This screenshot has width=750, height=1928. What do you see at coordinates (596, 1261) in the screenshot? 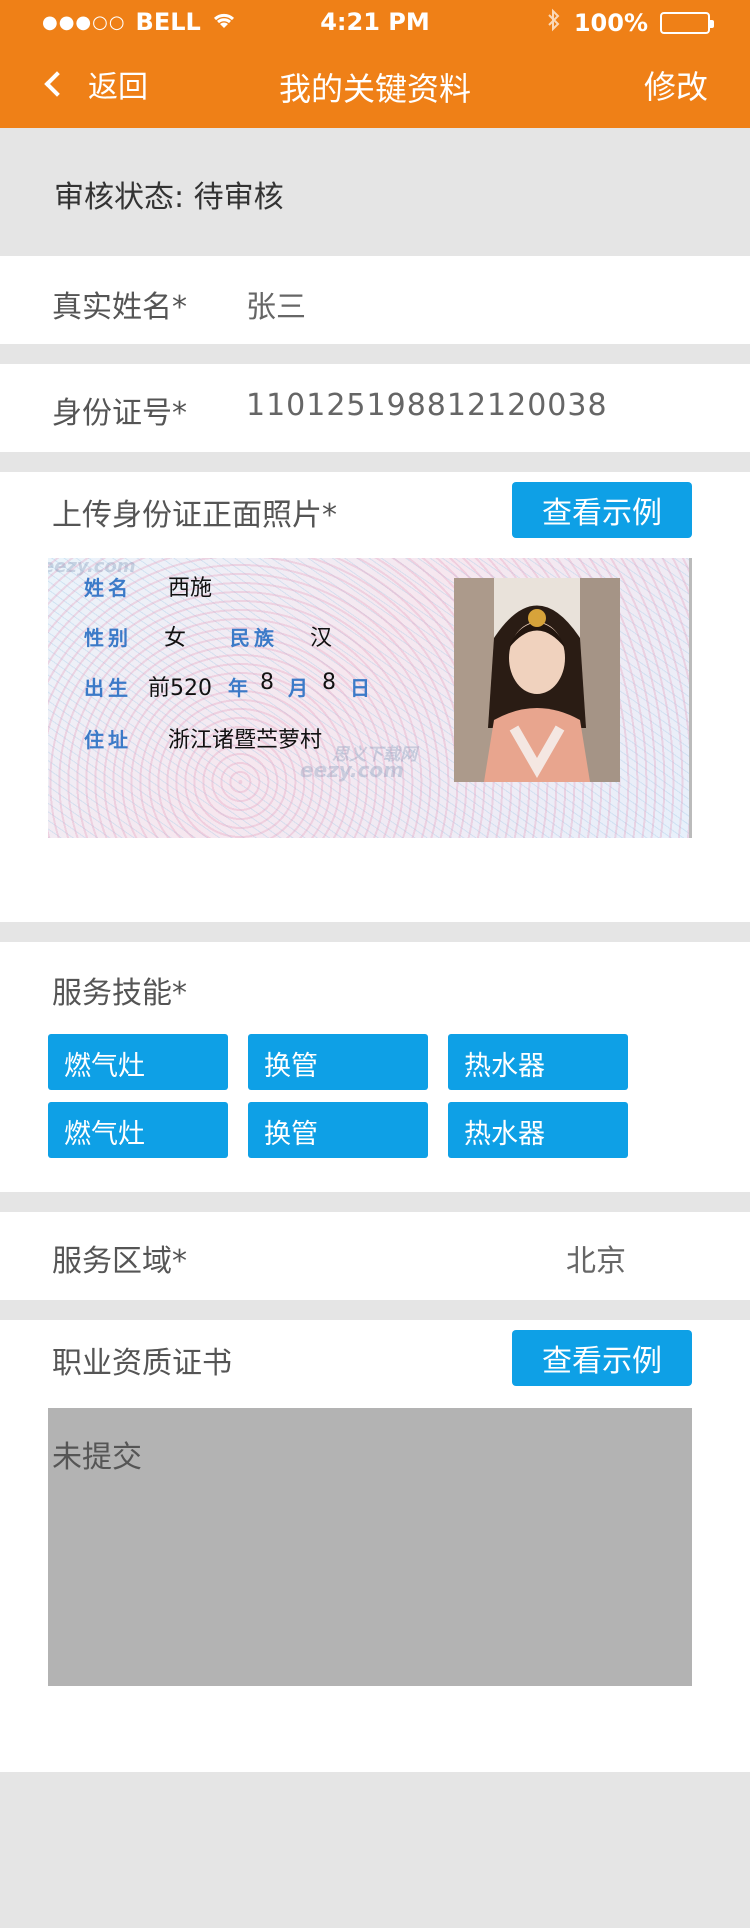
I see `service-area-value: 北京` at bounding box center [596, 1261].